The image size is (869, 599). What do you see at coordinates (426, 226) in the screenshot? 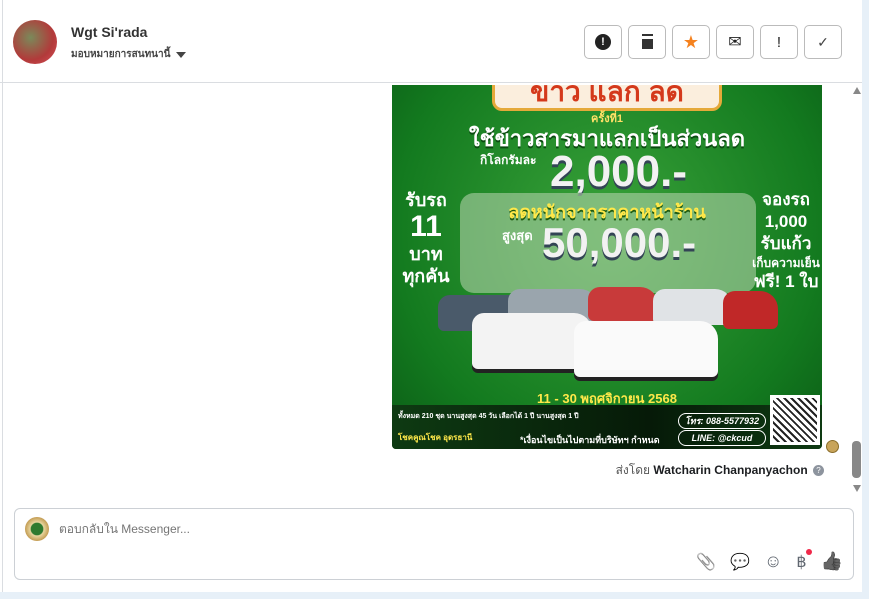
I see `poster-left-line: 11` at bounding box center [426, 226].